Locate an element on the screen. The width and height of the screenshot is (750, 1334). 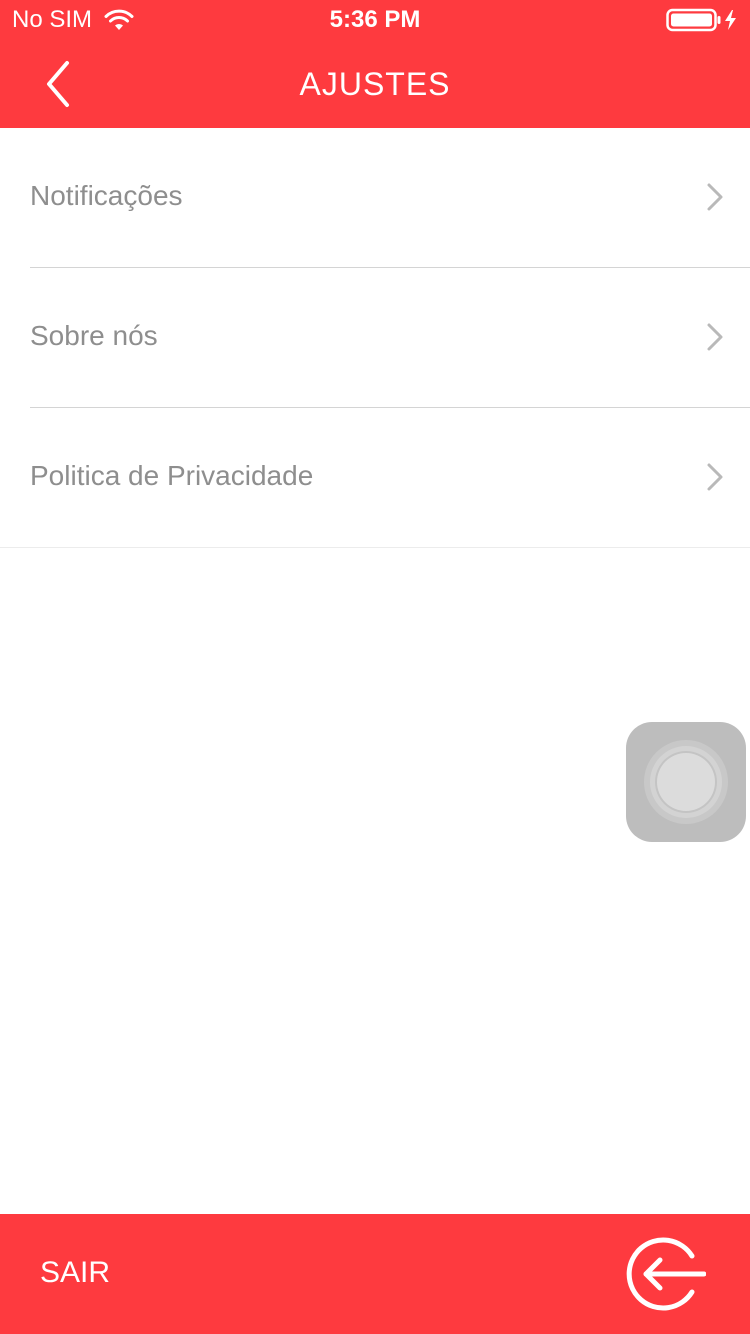
assistive-touch-core is located at coordinates (686, 782).